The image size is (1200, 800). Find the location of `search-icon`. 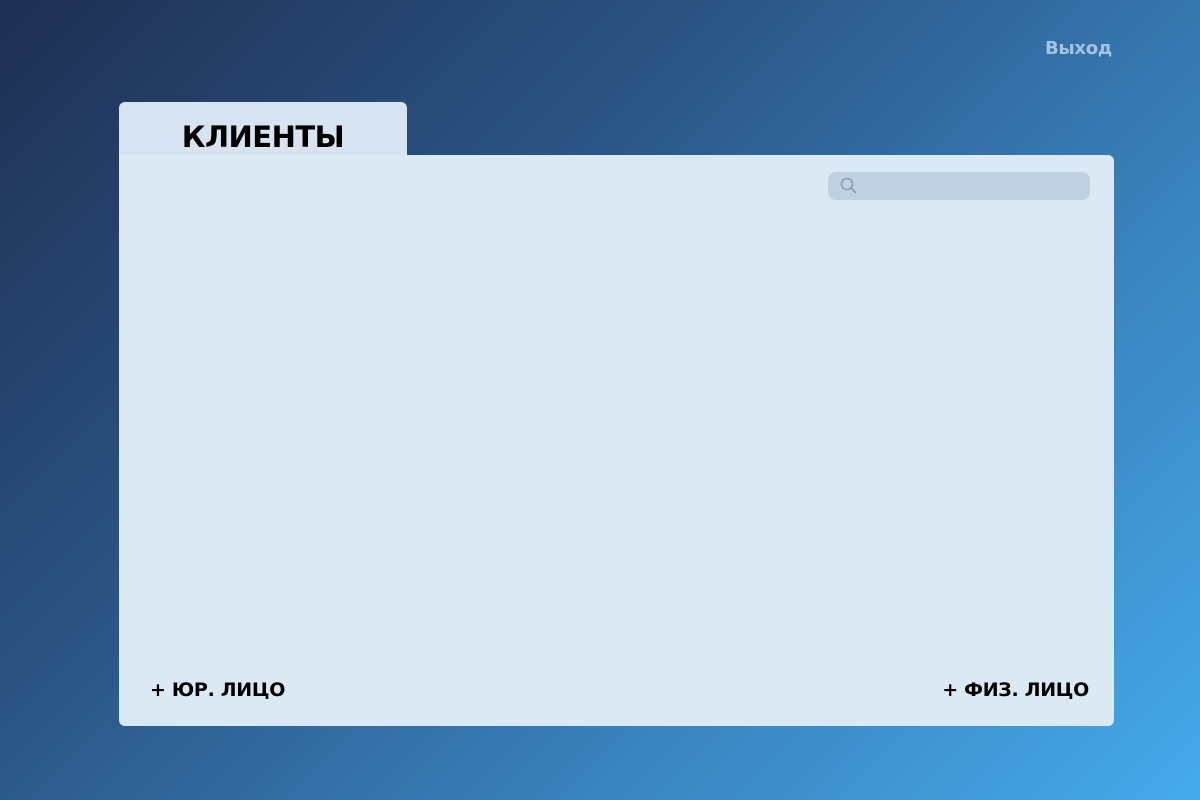

search-icon is located at coordinates (849, 186).